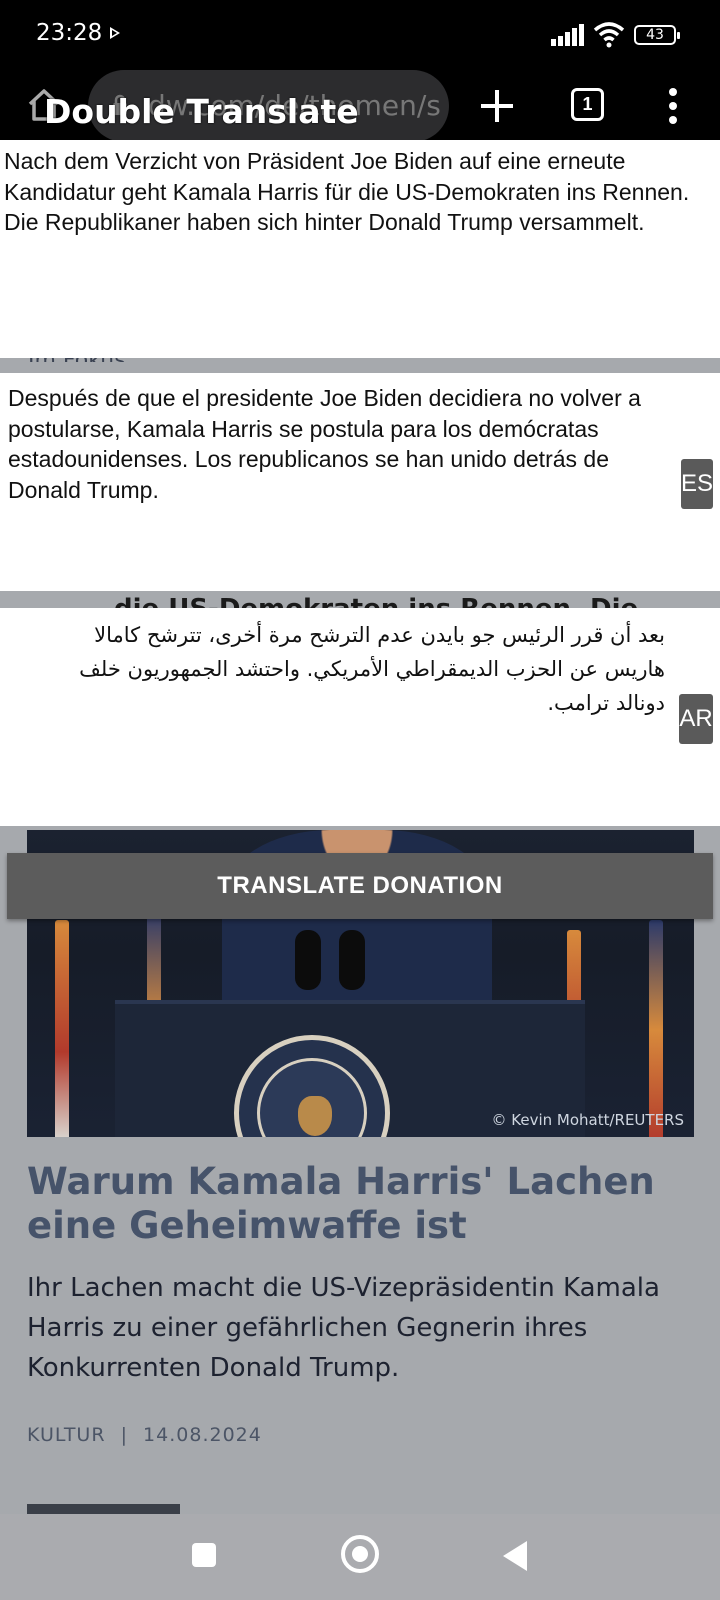  Describe the element at coordinates (360, 1554) in the screenshot. I see `home-circle-icon` at that location.